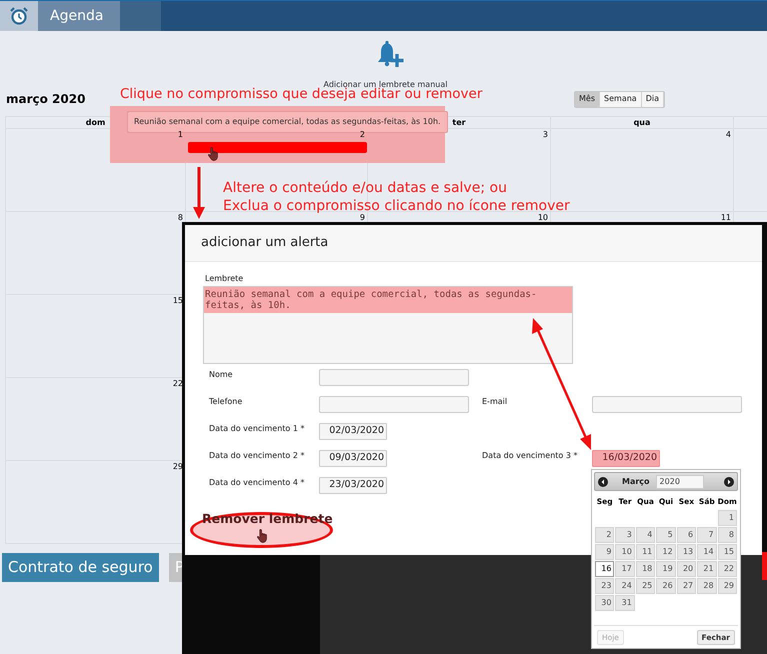 The width and height of the screenshot is (767, 654). What do you see at coordinates (362, 135) in the screenshot?
I see `day-number: 2` at bounding box center [362, 135].